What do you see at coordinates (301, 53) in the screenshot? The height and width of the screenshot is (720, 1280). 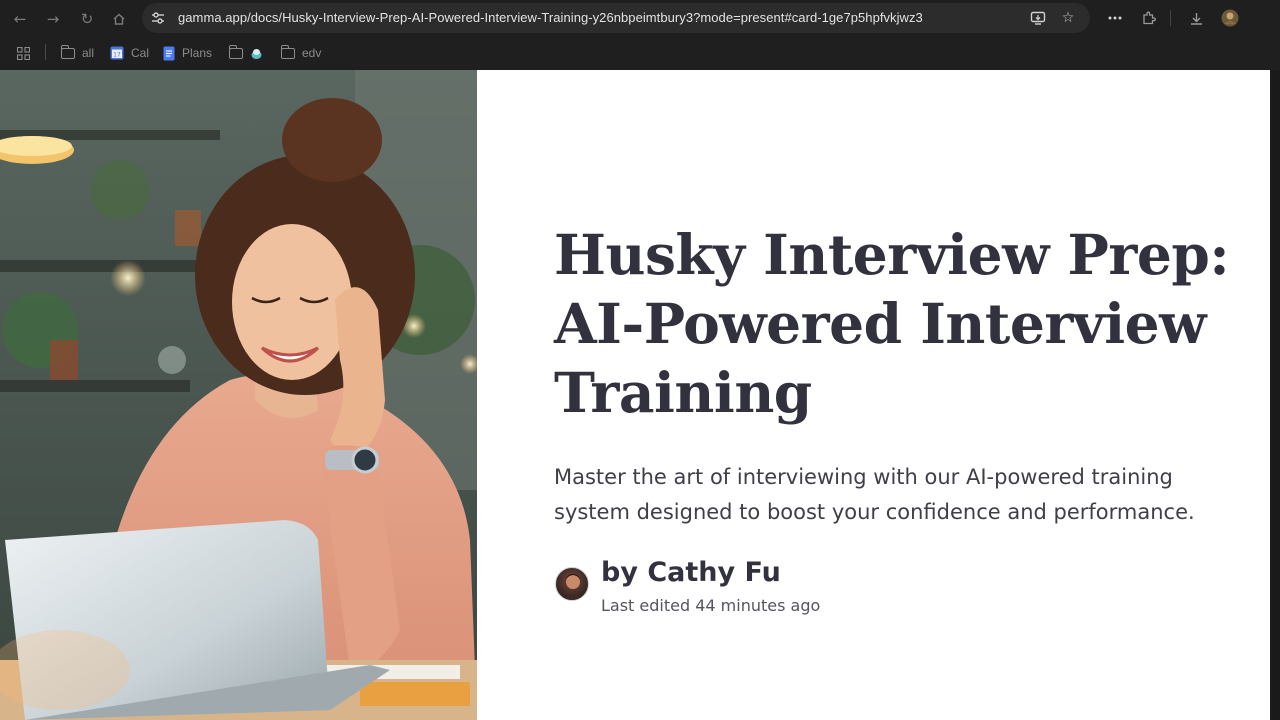 I see `bookmark-folder-edv: edv` at bounding box center [301, 53].